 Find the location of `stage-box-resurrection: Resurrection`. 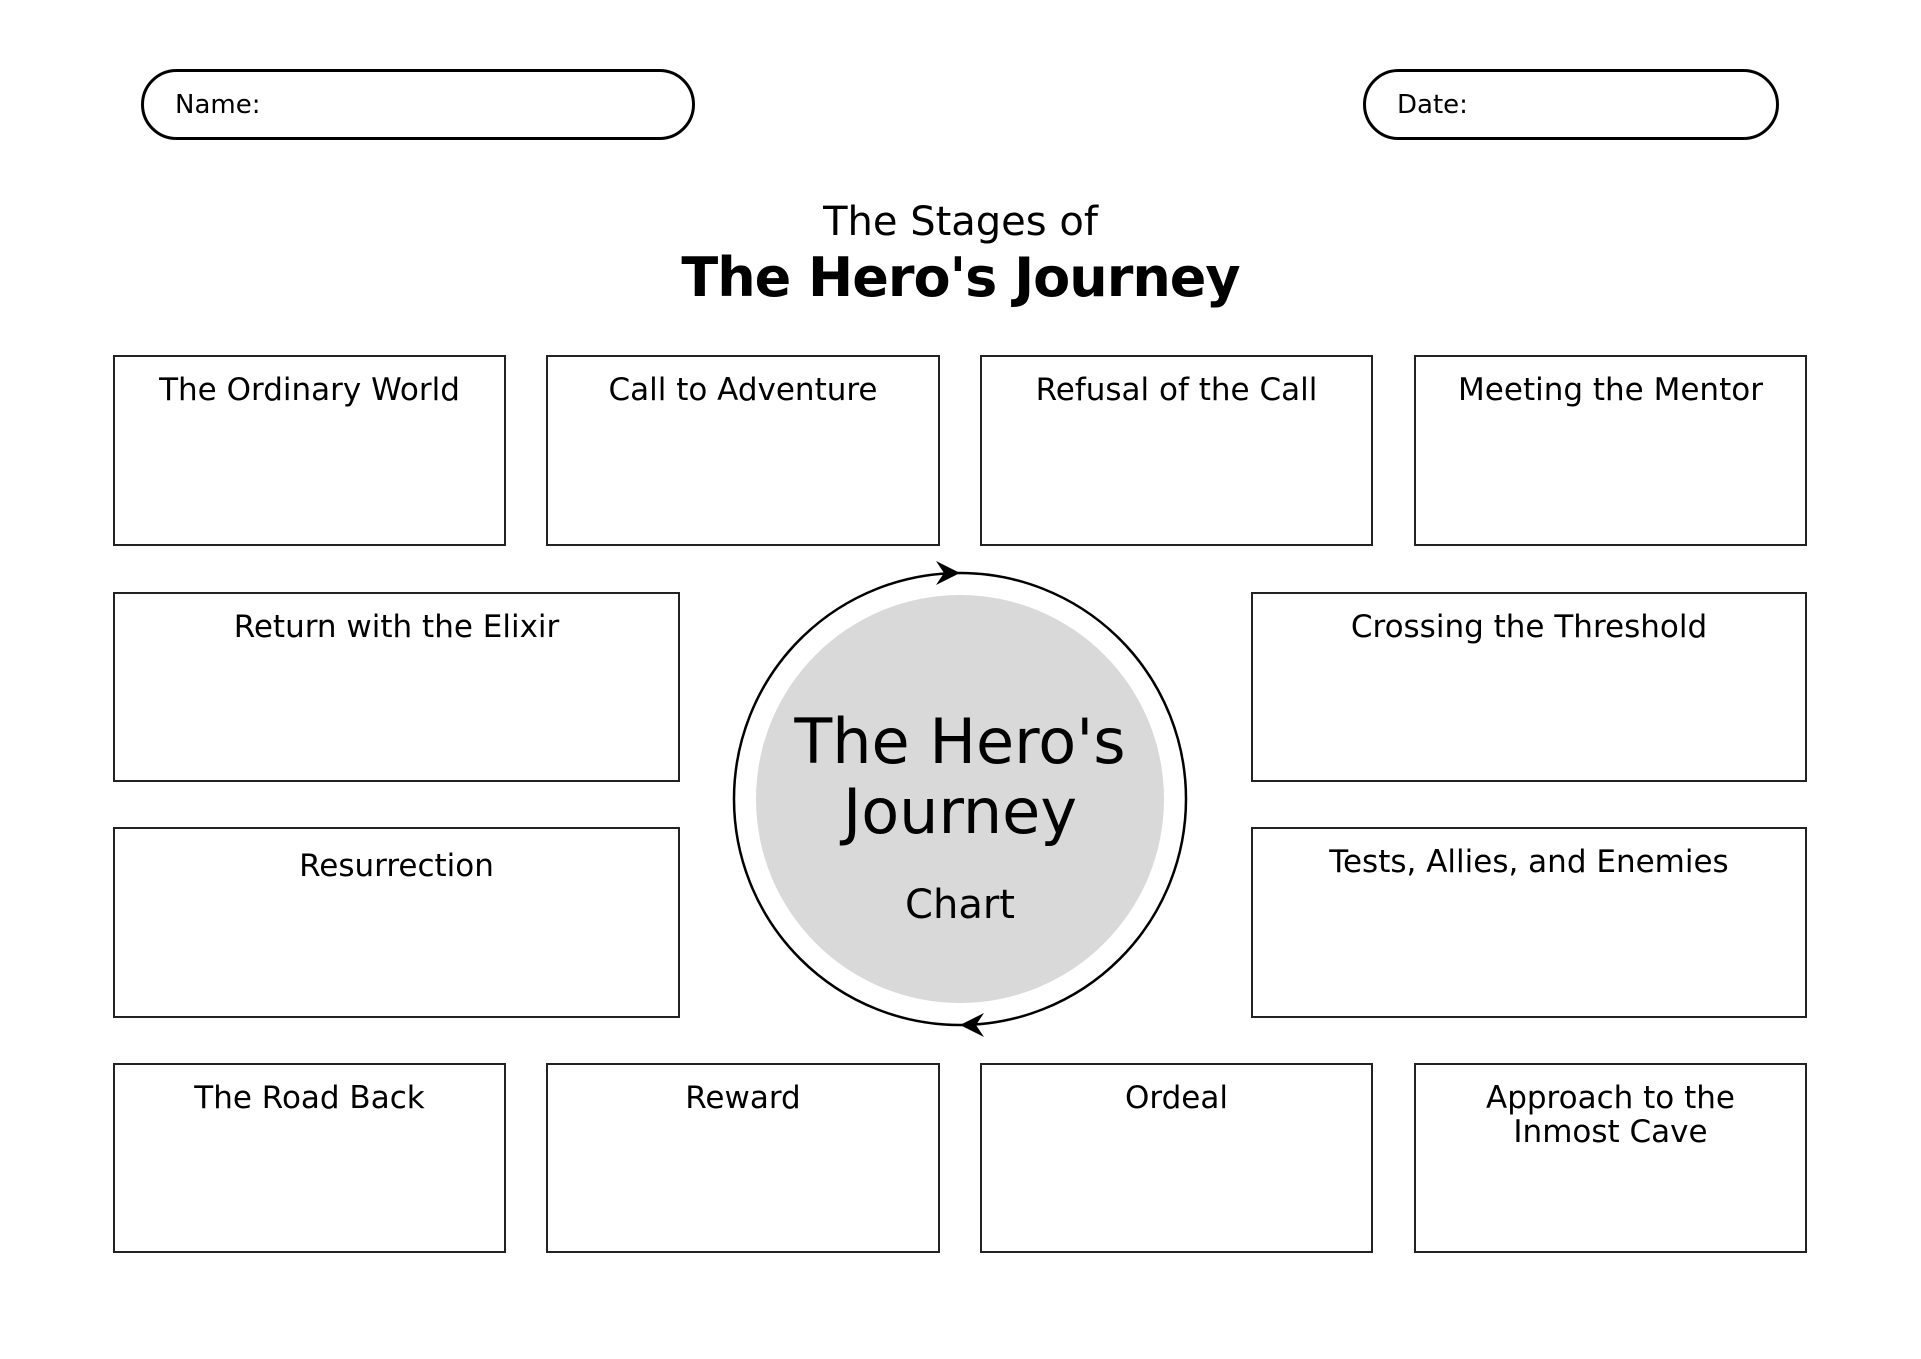

stage-box-resurrection: Resurrection is located at coordinates (396, 922).